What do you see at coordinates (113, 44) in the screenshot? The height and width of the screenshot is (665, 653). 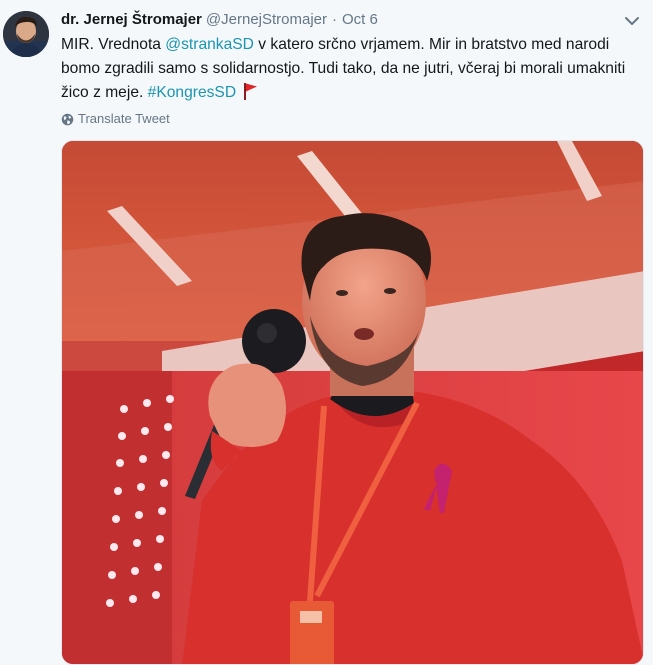 I see `tweet-text-part1: MIR. Vrednota` at bounding box center [113, 44].